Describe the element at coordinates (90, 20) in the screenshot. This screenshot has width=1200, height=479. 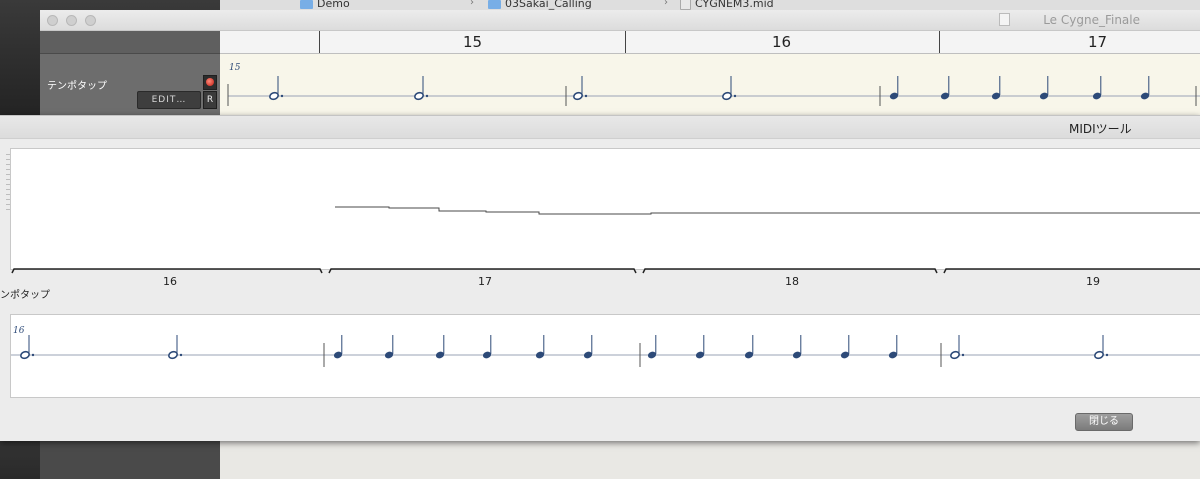
I see `zoom-window-button` at that location.